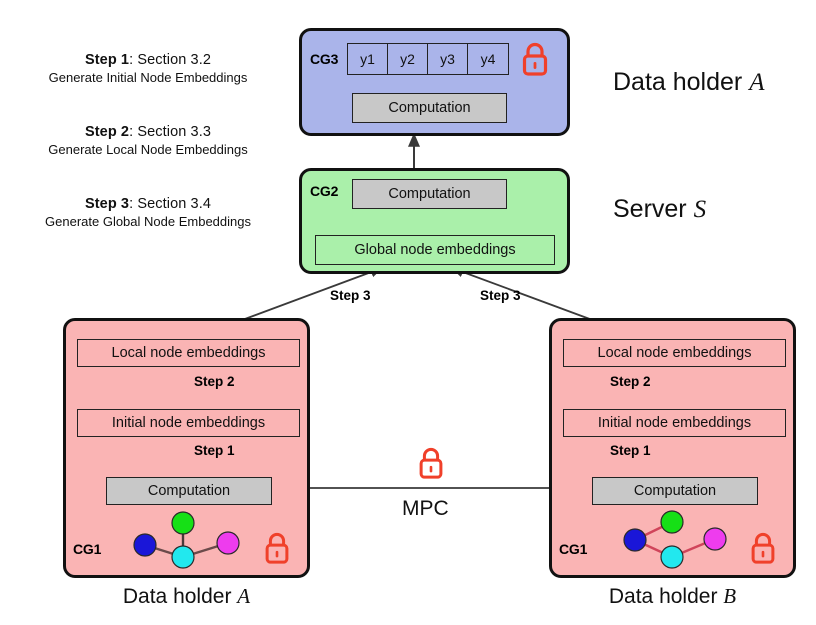  I want to click on cg2-computation-box: Computation, so click(429, 194).